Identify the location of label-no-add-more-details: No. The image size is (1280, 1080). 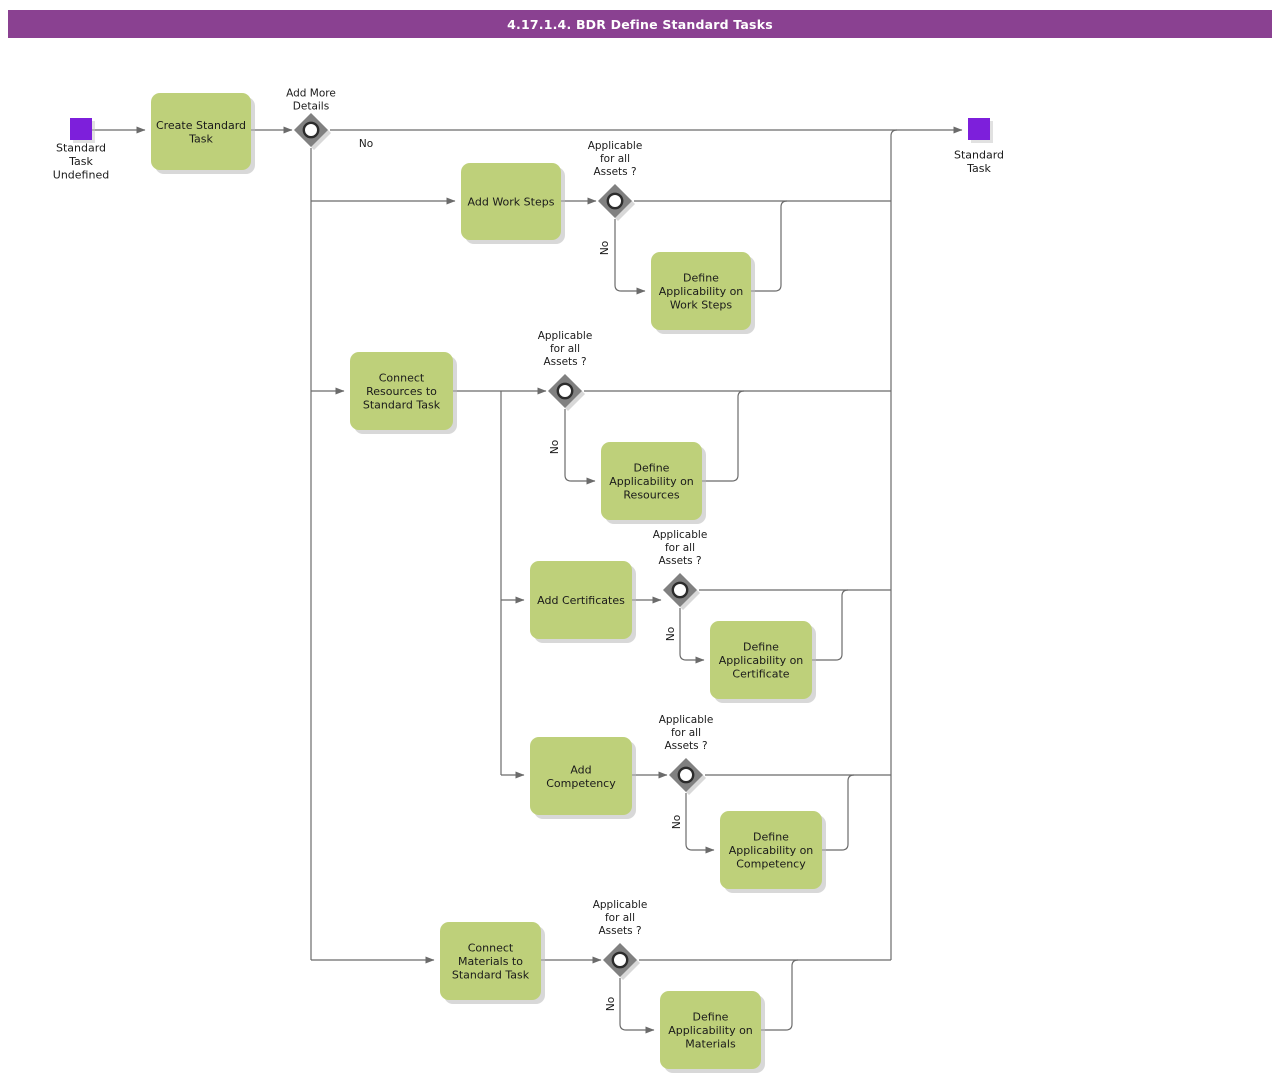
(366, 144).